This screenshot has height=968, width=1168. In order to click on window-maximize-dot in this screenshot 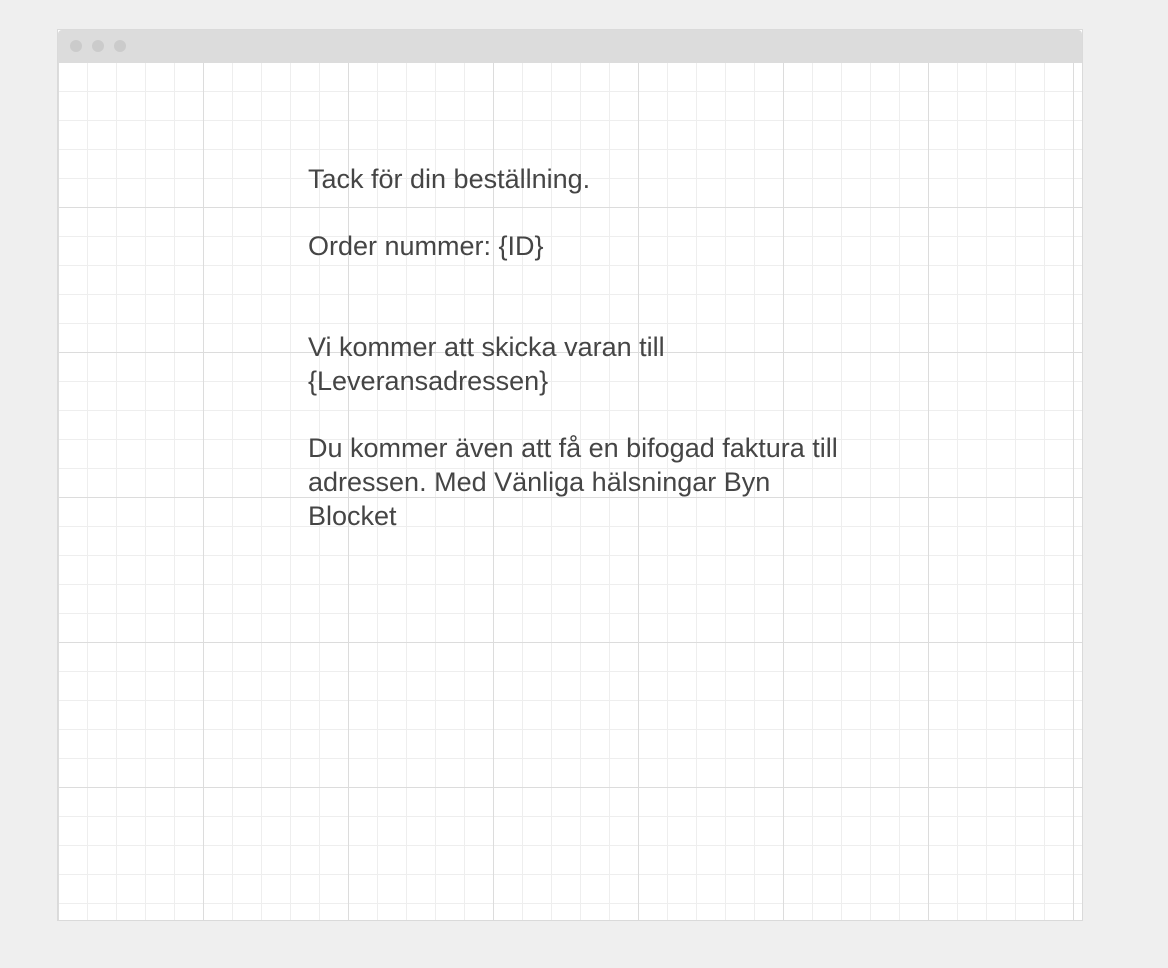, I will do `click(120, 46)`.